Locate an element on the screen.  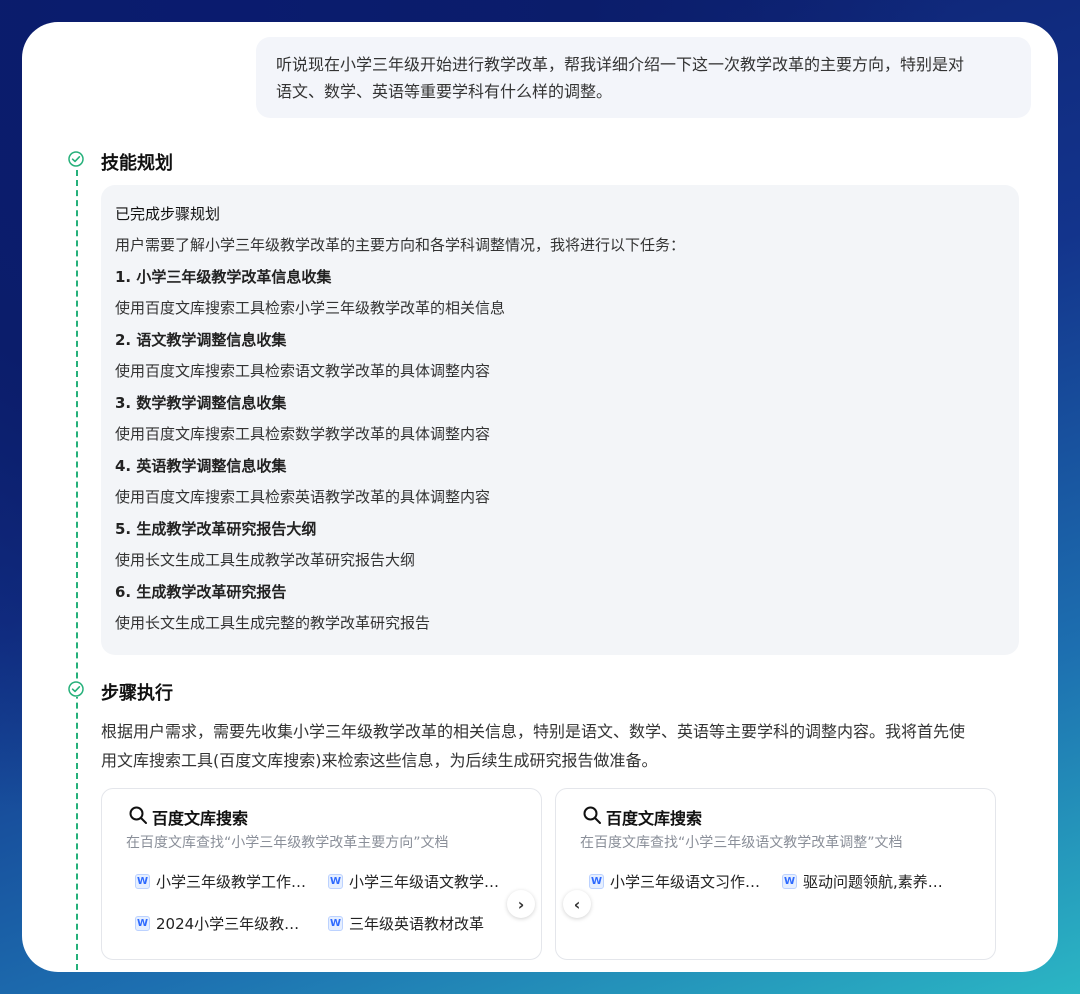
chevron-left-icon: ‹ is located at coordinates (577, 904).